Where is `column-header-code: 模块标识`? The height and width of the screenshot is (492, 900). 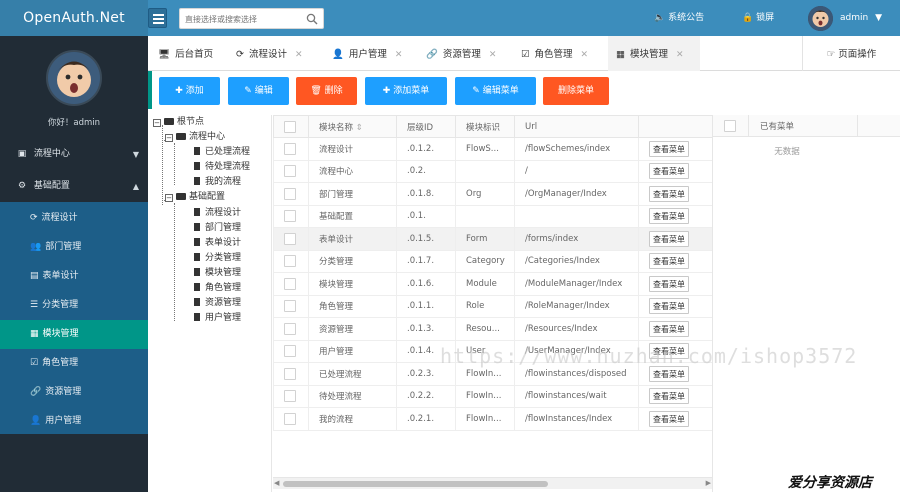 column-header-code: 模块标识 is located at coordinates (485, 126).